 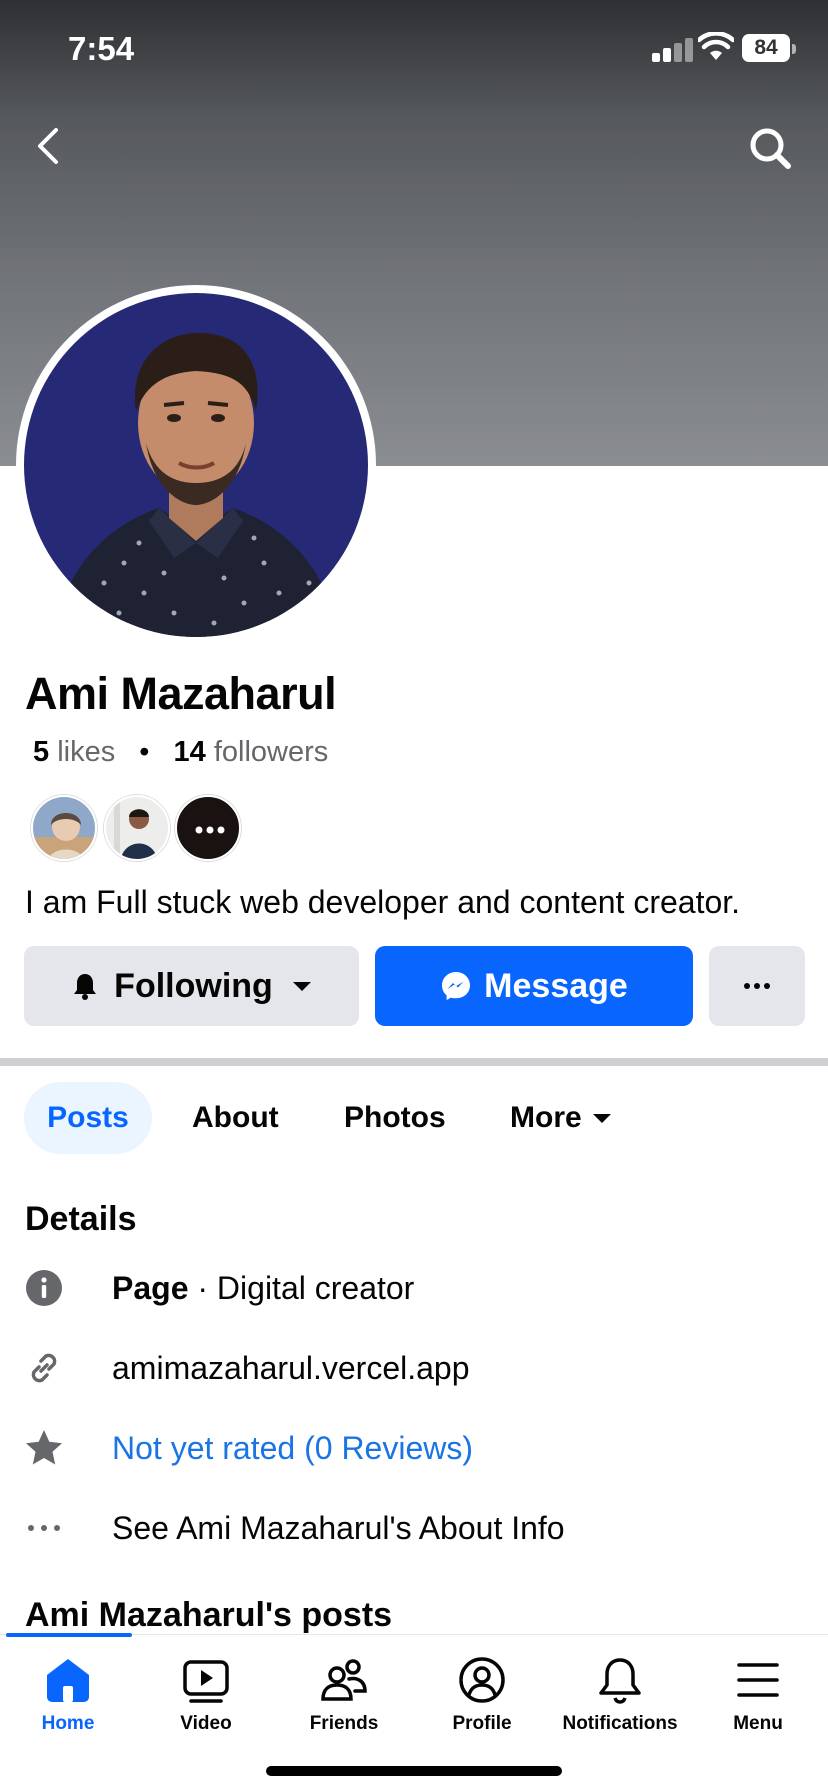 What do you see at coordinates (344, 1680) in the screenshot?
I see `friends-icon` at bounding box center [344, 1680].